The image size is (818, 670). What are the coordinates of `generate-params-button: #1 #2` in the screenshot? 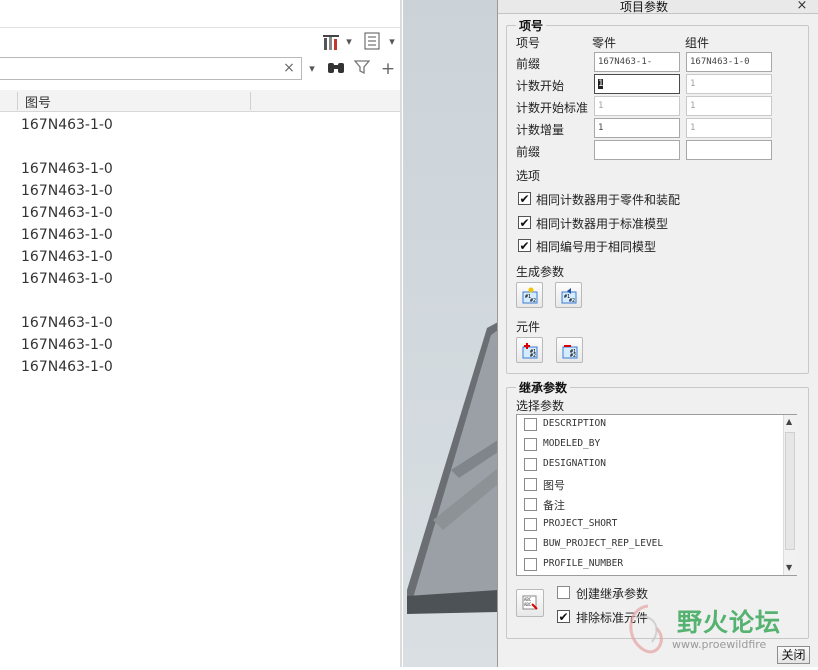 It's located at (529, 295).